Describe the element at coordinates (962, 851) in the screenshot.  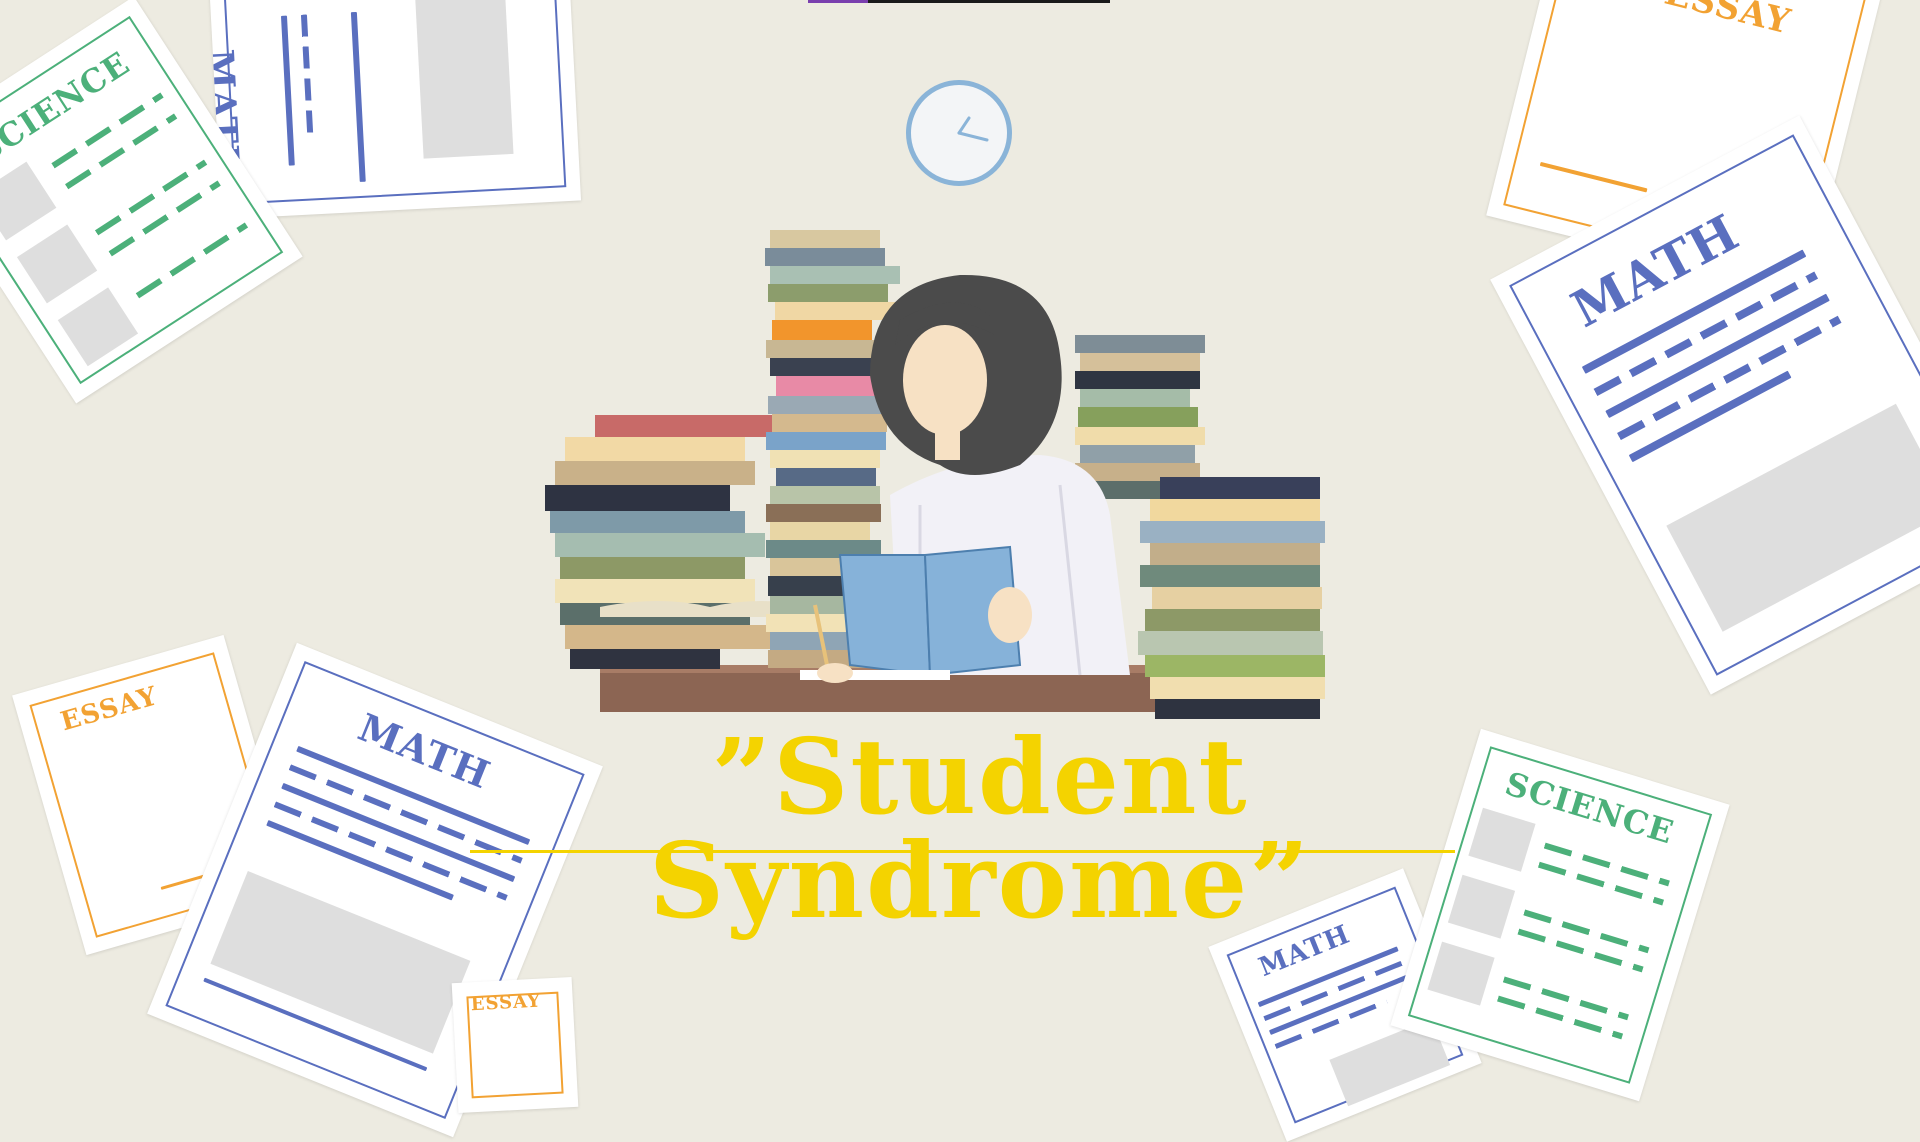
I see `title-underline` at that location.